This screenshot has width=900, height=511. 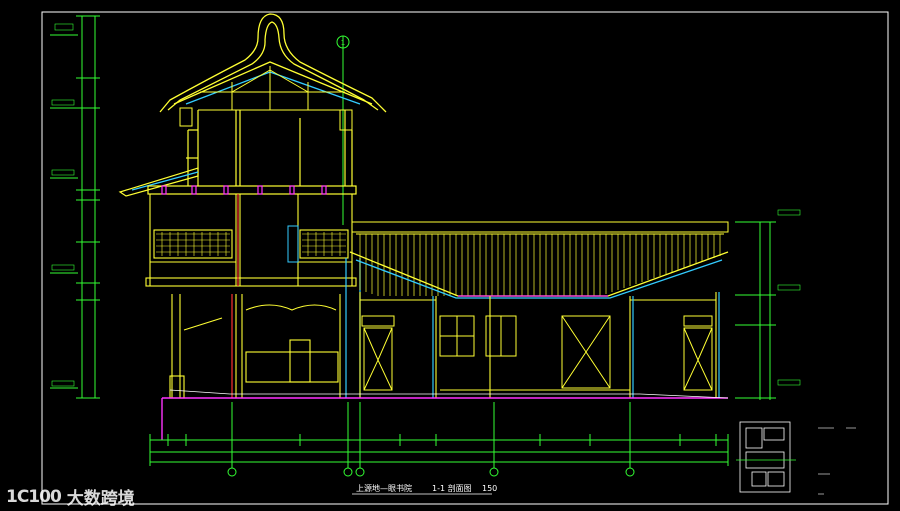 What do you see at coordinates (489, 488) in the screenshot?
I see `drawing-scale: 150` at bounding box center [489, 488].